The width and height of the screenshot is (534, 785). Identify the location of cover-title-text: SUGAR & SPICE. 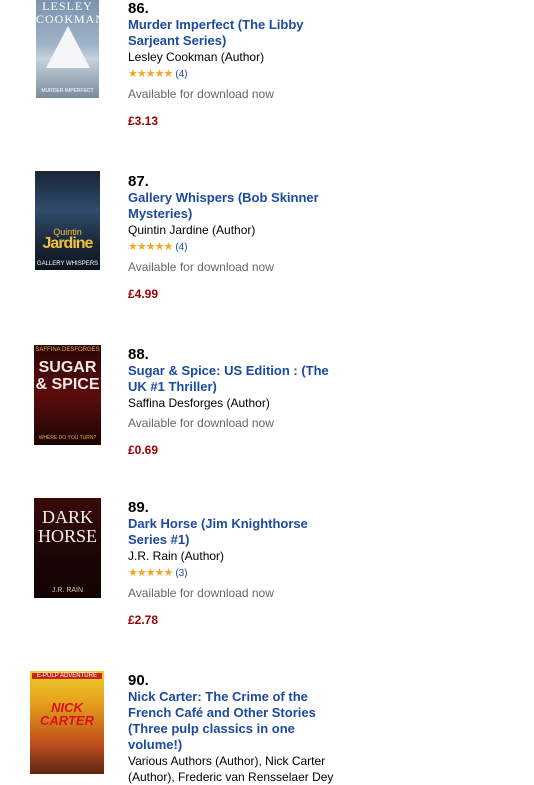
(67, 376).